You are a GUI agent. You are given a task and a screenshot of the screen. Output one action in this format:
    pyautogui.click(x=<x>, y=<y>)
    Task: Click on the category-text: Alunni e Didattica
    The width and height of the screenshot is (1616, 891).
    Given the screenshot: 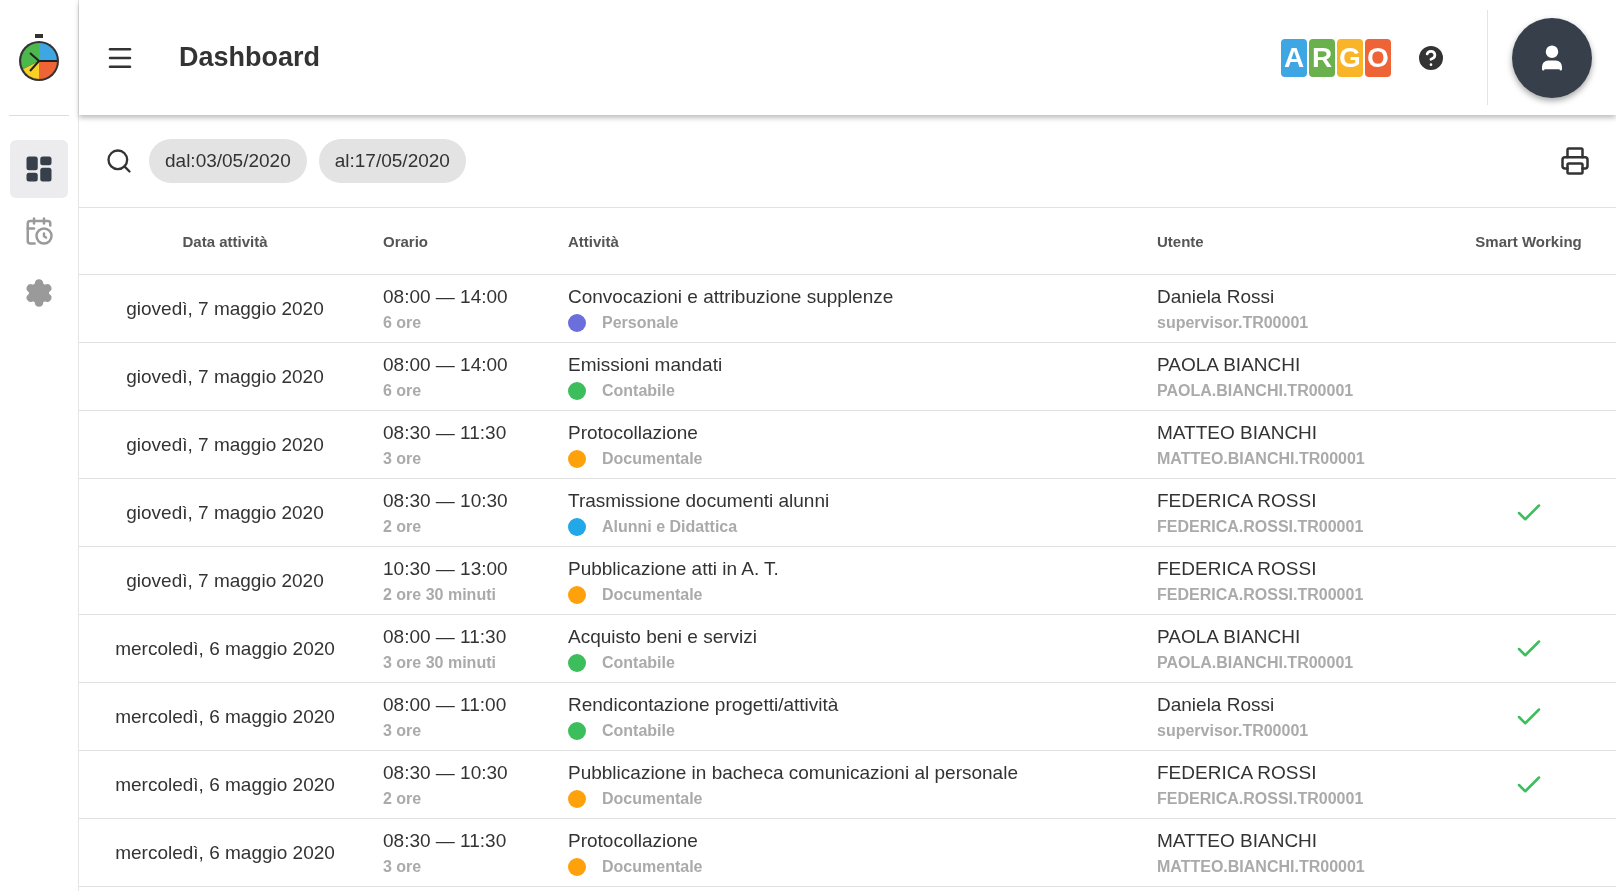 What is the action you would take?
    pyautogui.click(x=670, y=526)
    